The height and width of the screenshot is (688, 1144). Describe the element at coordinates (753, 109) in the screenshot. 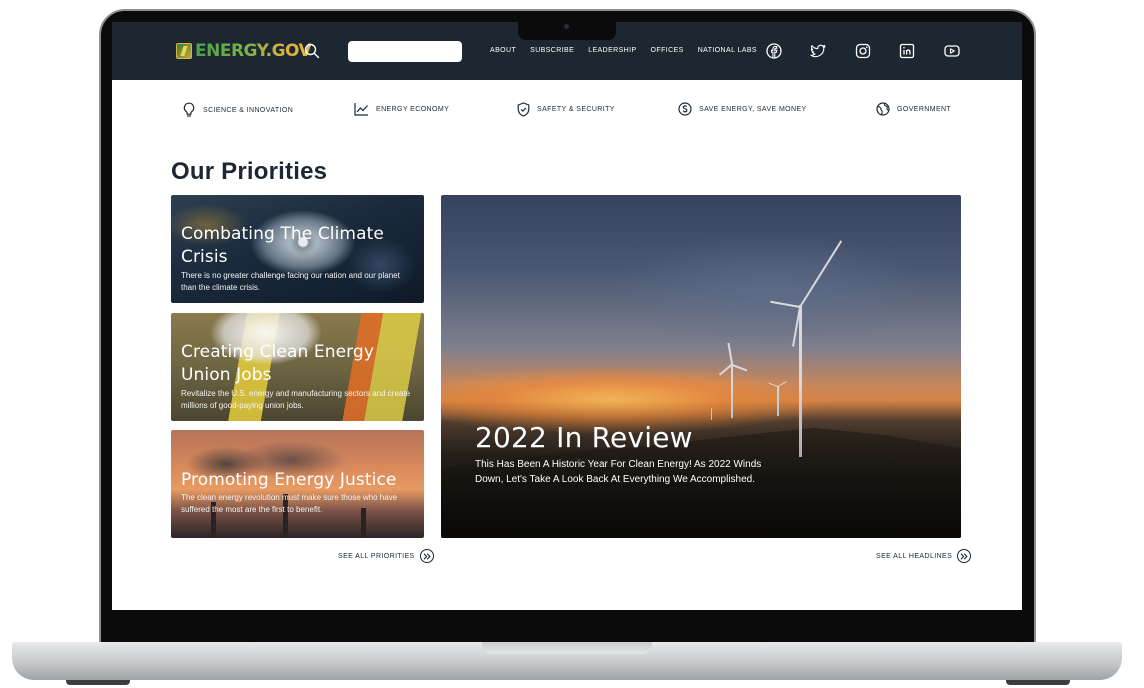

I see `category-label: SAVE ENERGY, SAVE MONEY` at that location.